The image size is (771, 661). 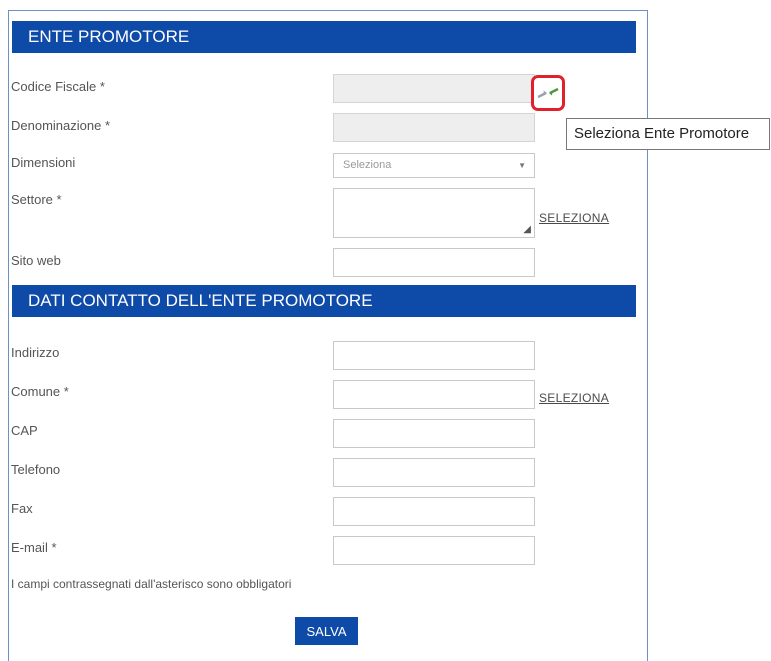 I want to click on denominazione-input, so click(x=434, y=127).